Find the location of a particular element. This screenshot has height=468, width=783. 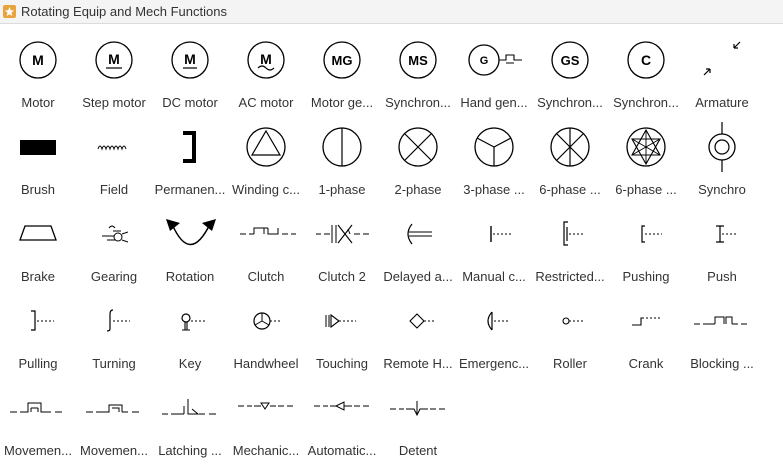

shape-label: Rotation is located at coordinates (190, 276).